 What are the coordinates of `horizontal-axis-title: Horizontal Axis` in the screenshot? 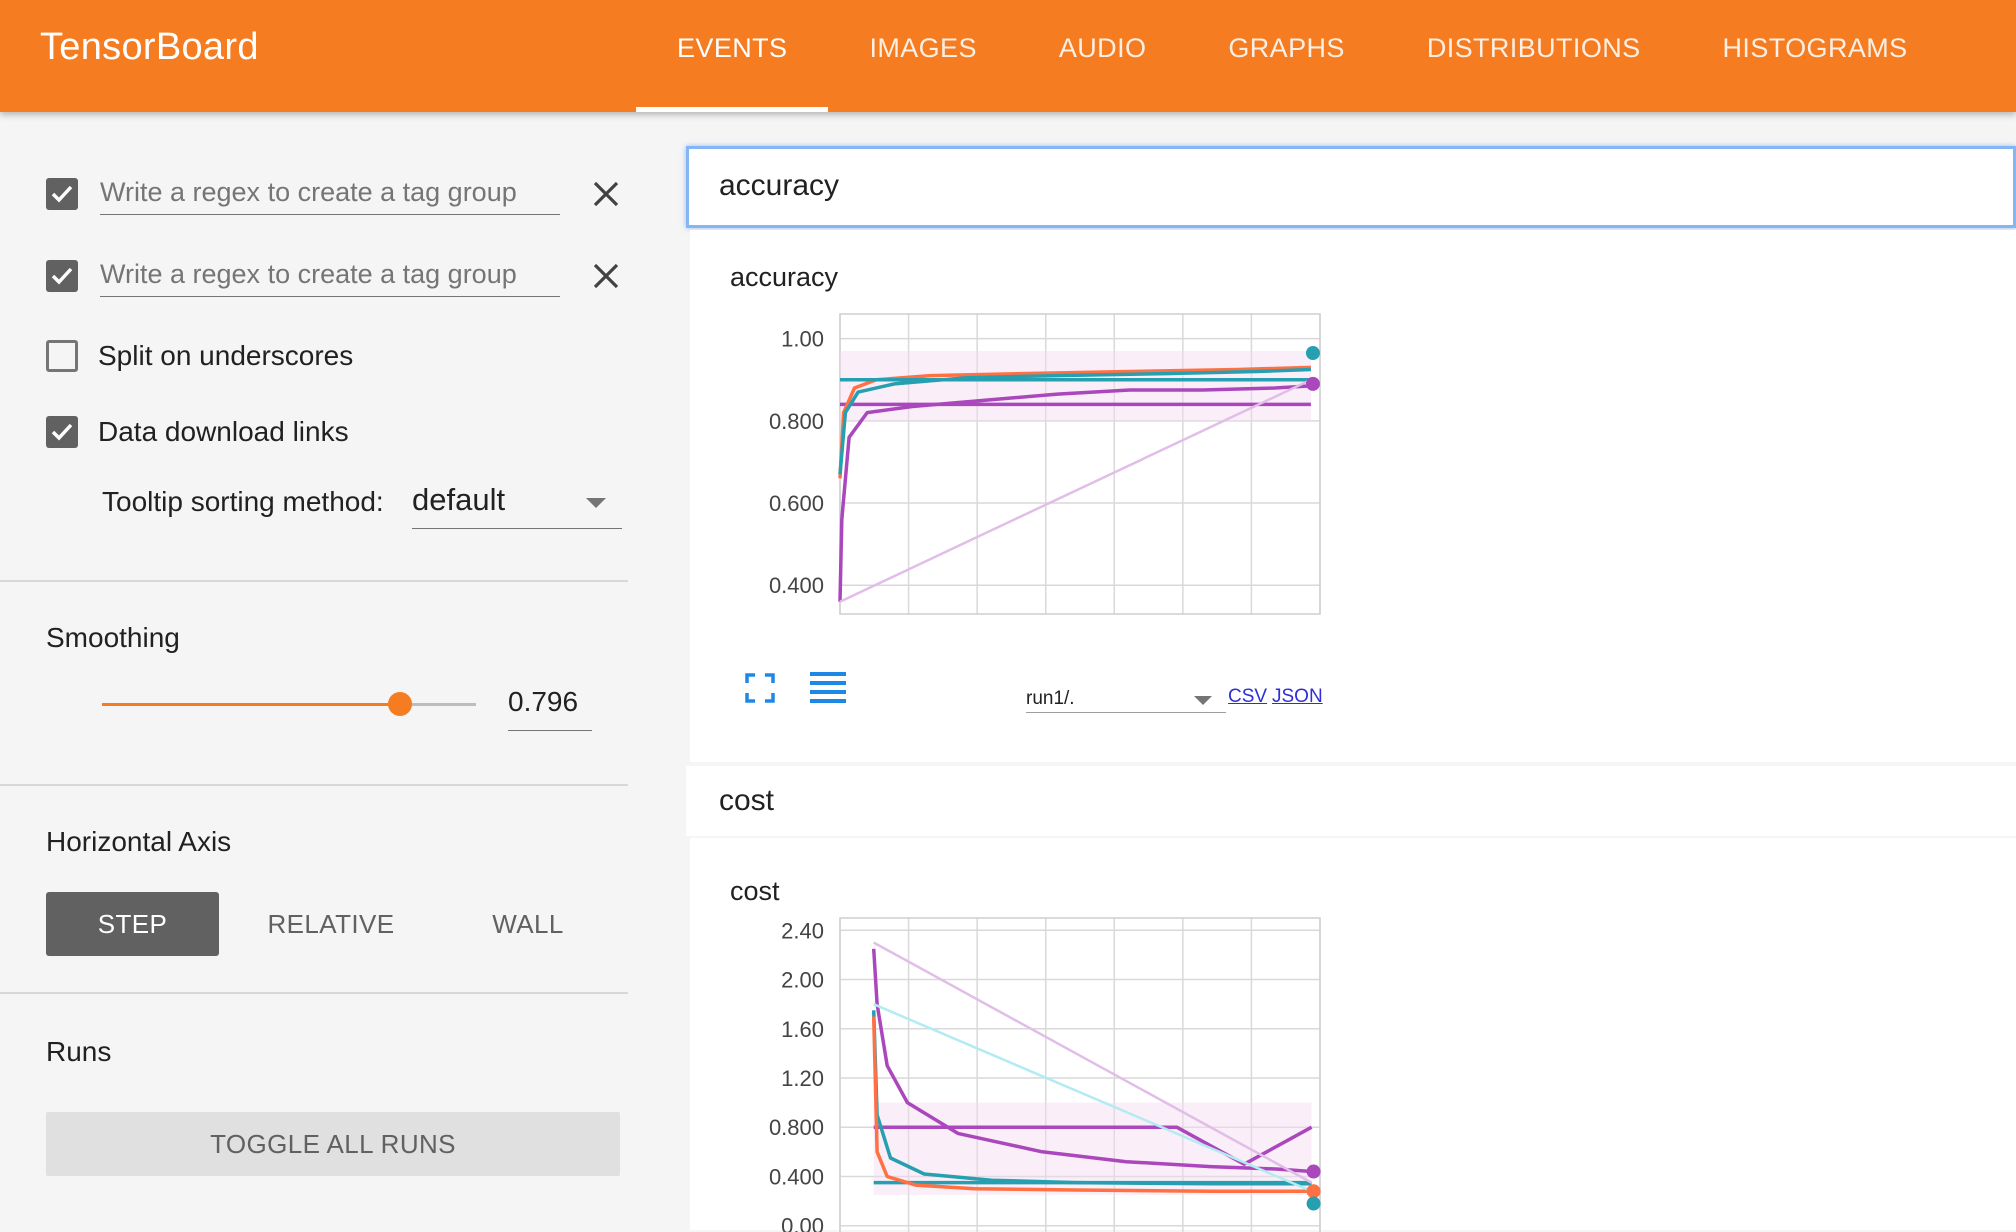 It's located at (139, 841).